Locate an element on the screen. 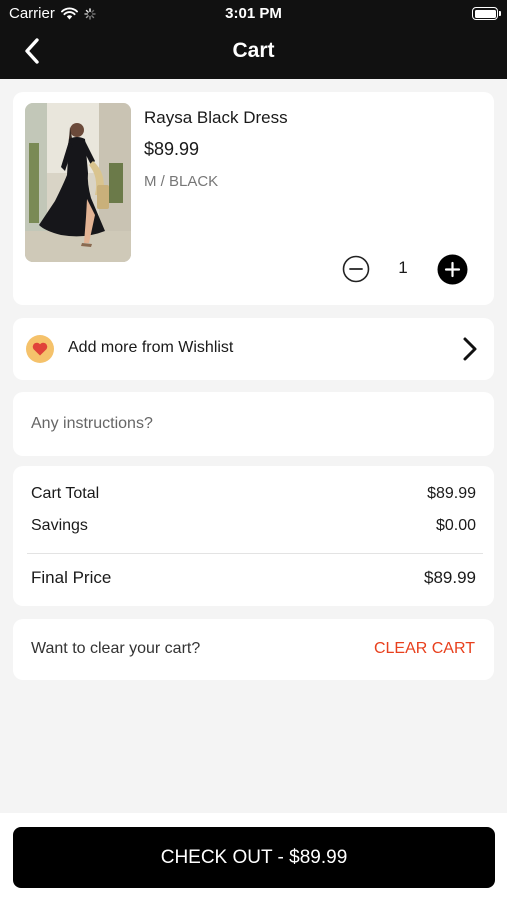  summary-divider is located at coordinates (255, 553).